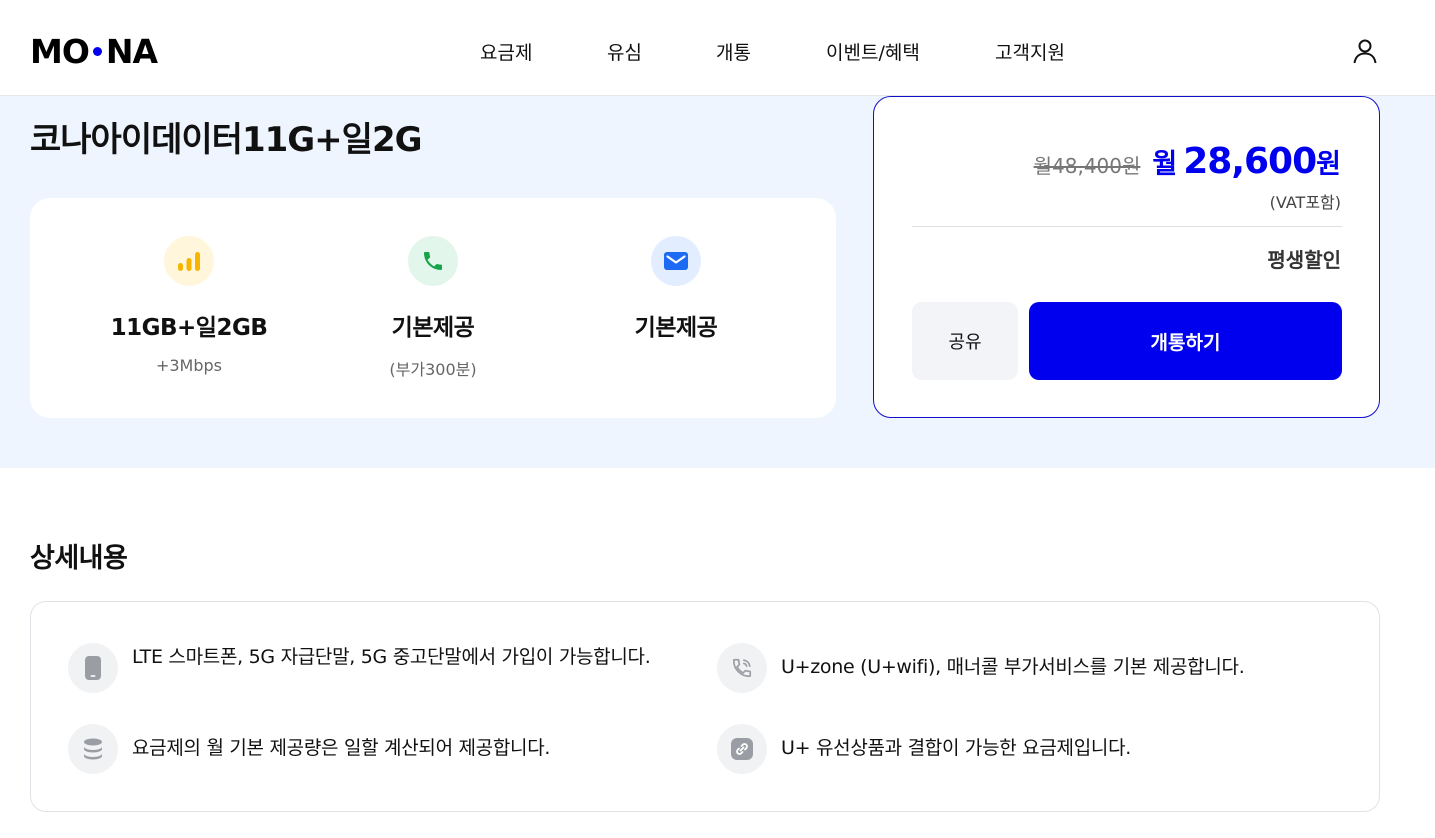  I want to click on feature-voice: 기본제공 (부가300분), so click(433, 308).